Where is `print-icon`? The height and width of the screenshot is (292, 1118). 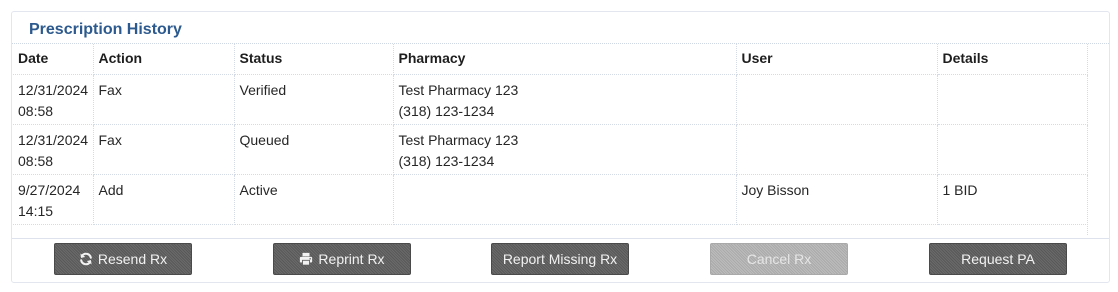 print-icon is located at coordinates (306, 259).